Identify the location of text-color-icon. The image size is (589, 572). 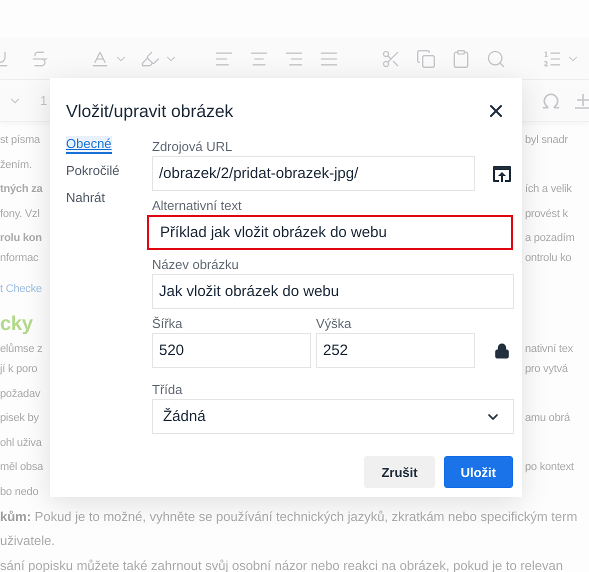
(100, 58).